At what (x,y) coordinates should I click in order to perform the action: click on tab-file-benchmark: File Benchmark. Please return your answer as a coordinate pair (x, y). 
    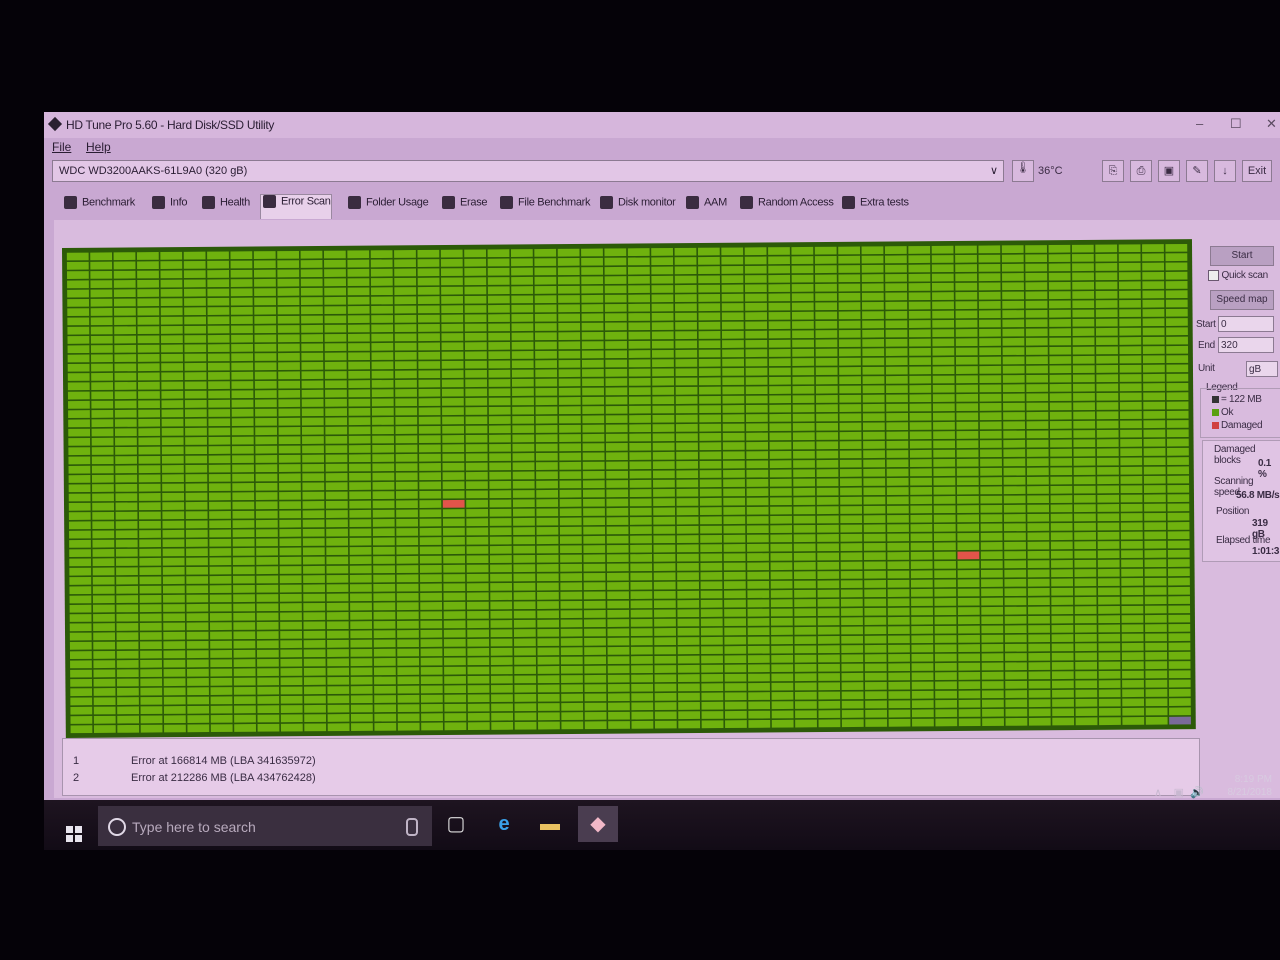
    Looking at the image, I should click on (544, 207).